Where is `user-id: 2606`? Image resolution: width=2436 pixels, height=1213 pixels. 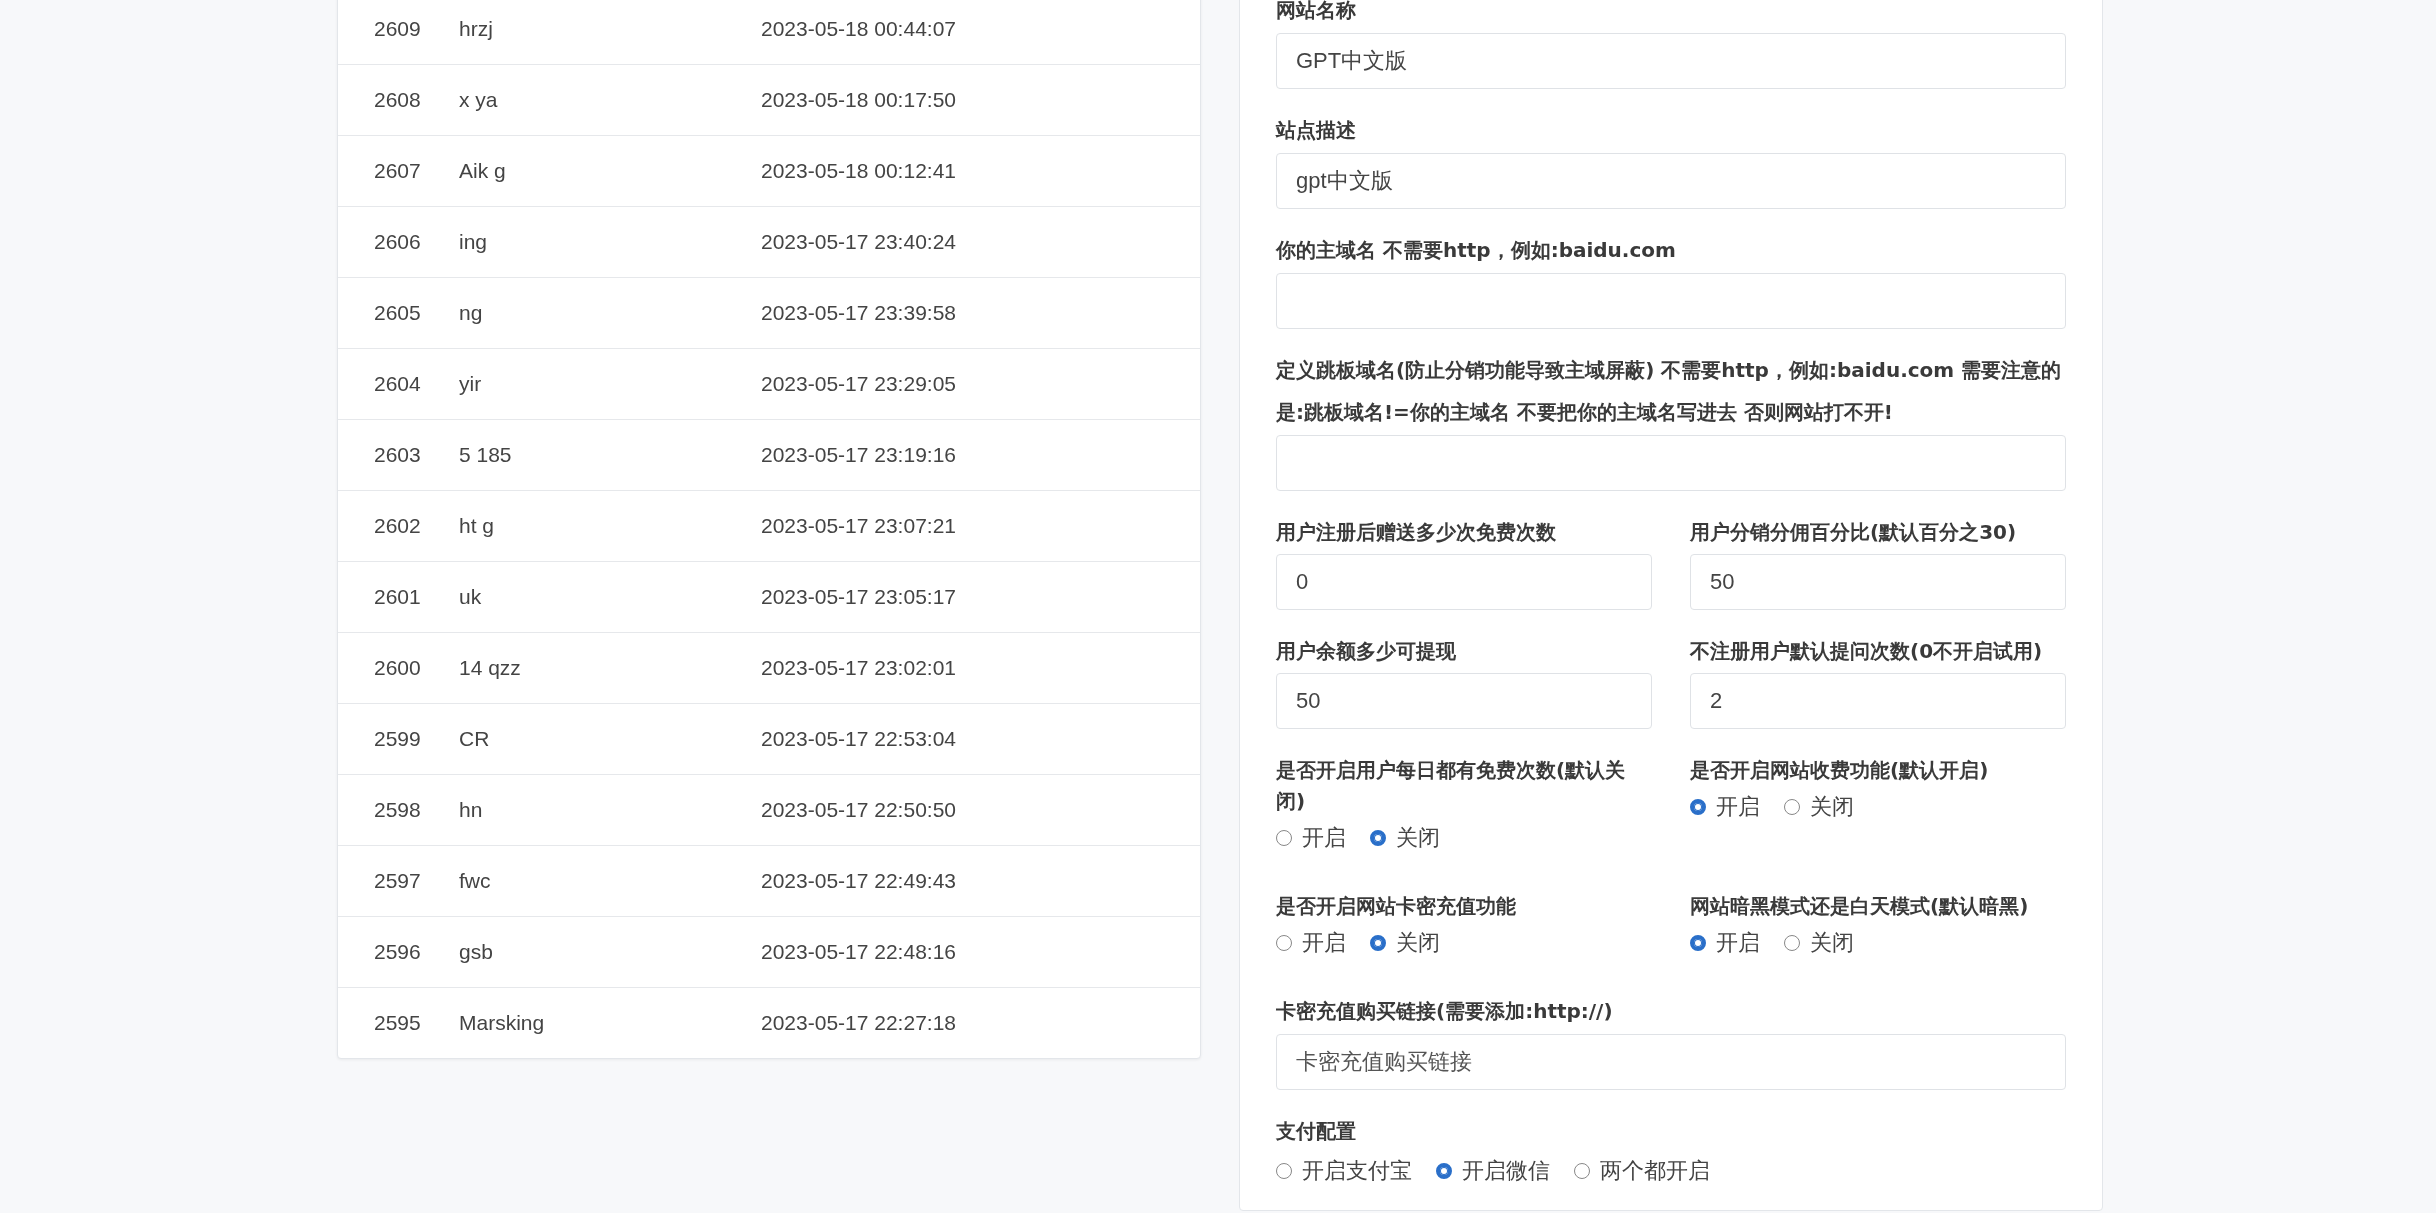 user-id: 2606 is located at coordinates (397, 242).